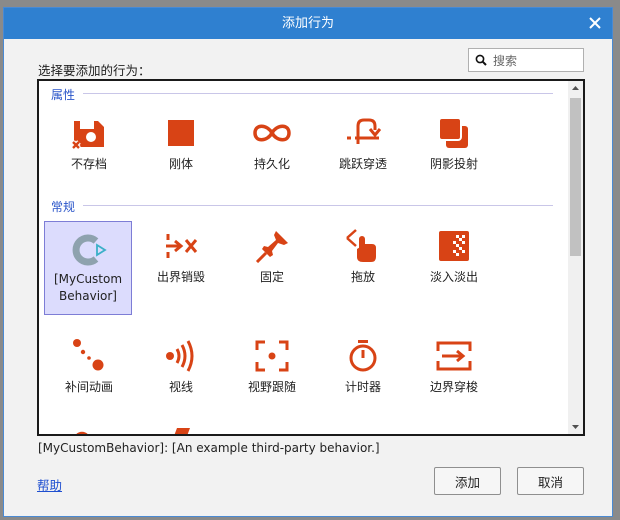  What do you see at coordinates (362, 164) in the screenshot?
I see `tile-label: 跳跃穿透` at bounding box center [362, 164].